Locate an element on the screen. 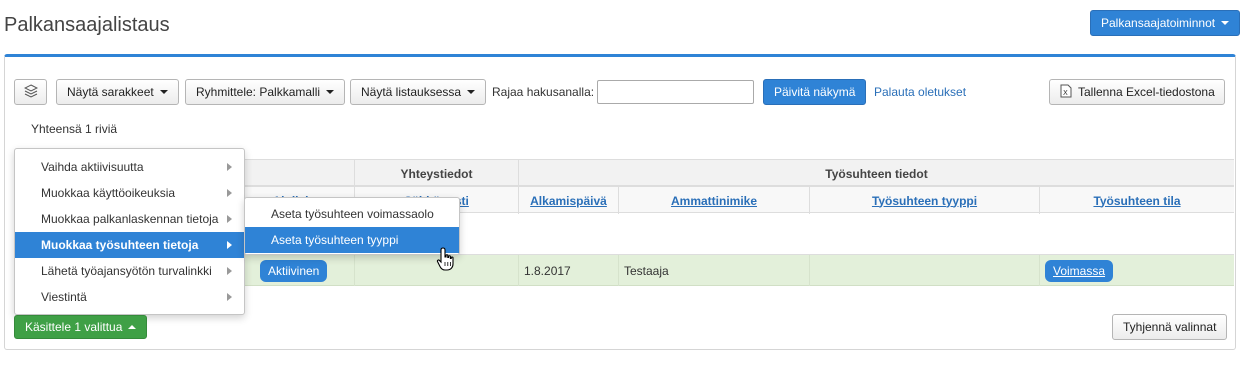  refresh-view-button: Päivitä näkymä is located at coordinates (815, 92).